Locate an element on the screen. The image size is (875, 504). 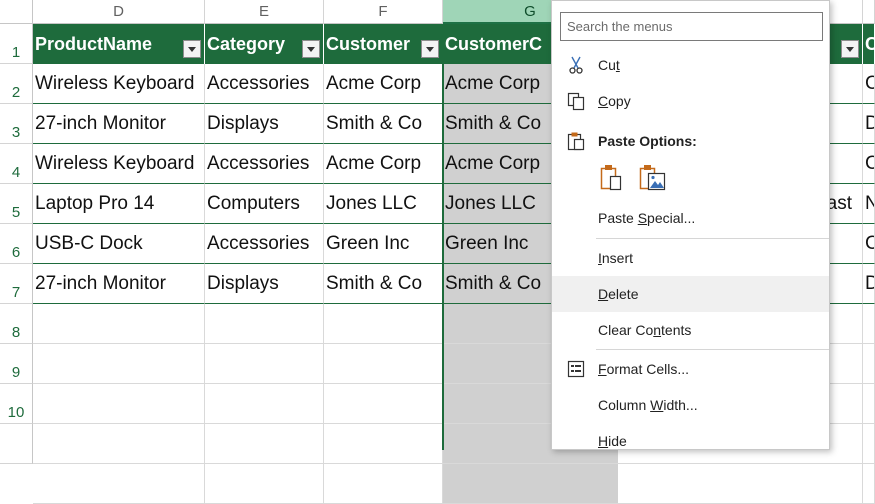
paste-picture-icon is located at coordinates (652, 178).